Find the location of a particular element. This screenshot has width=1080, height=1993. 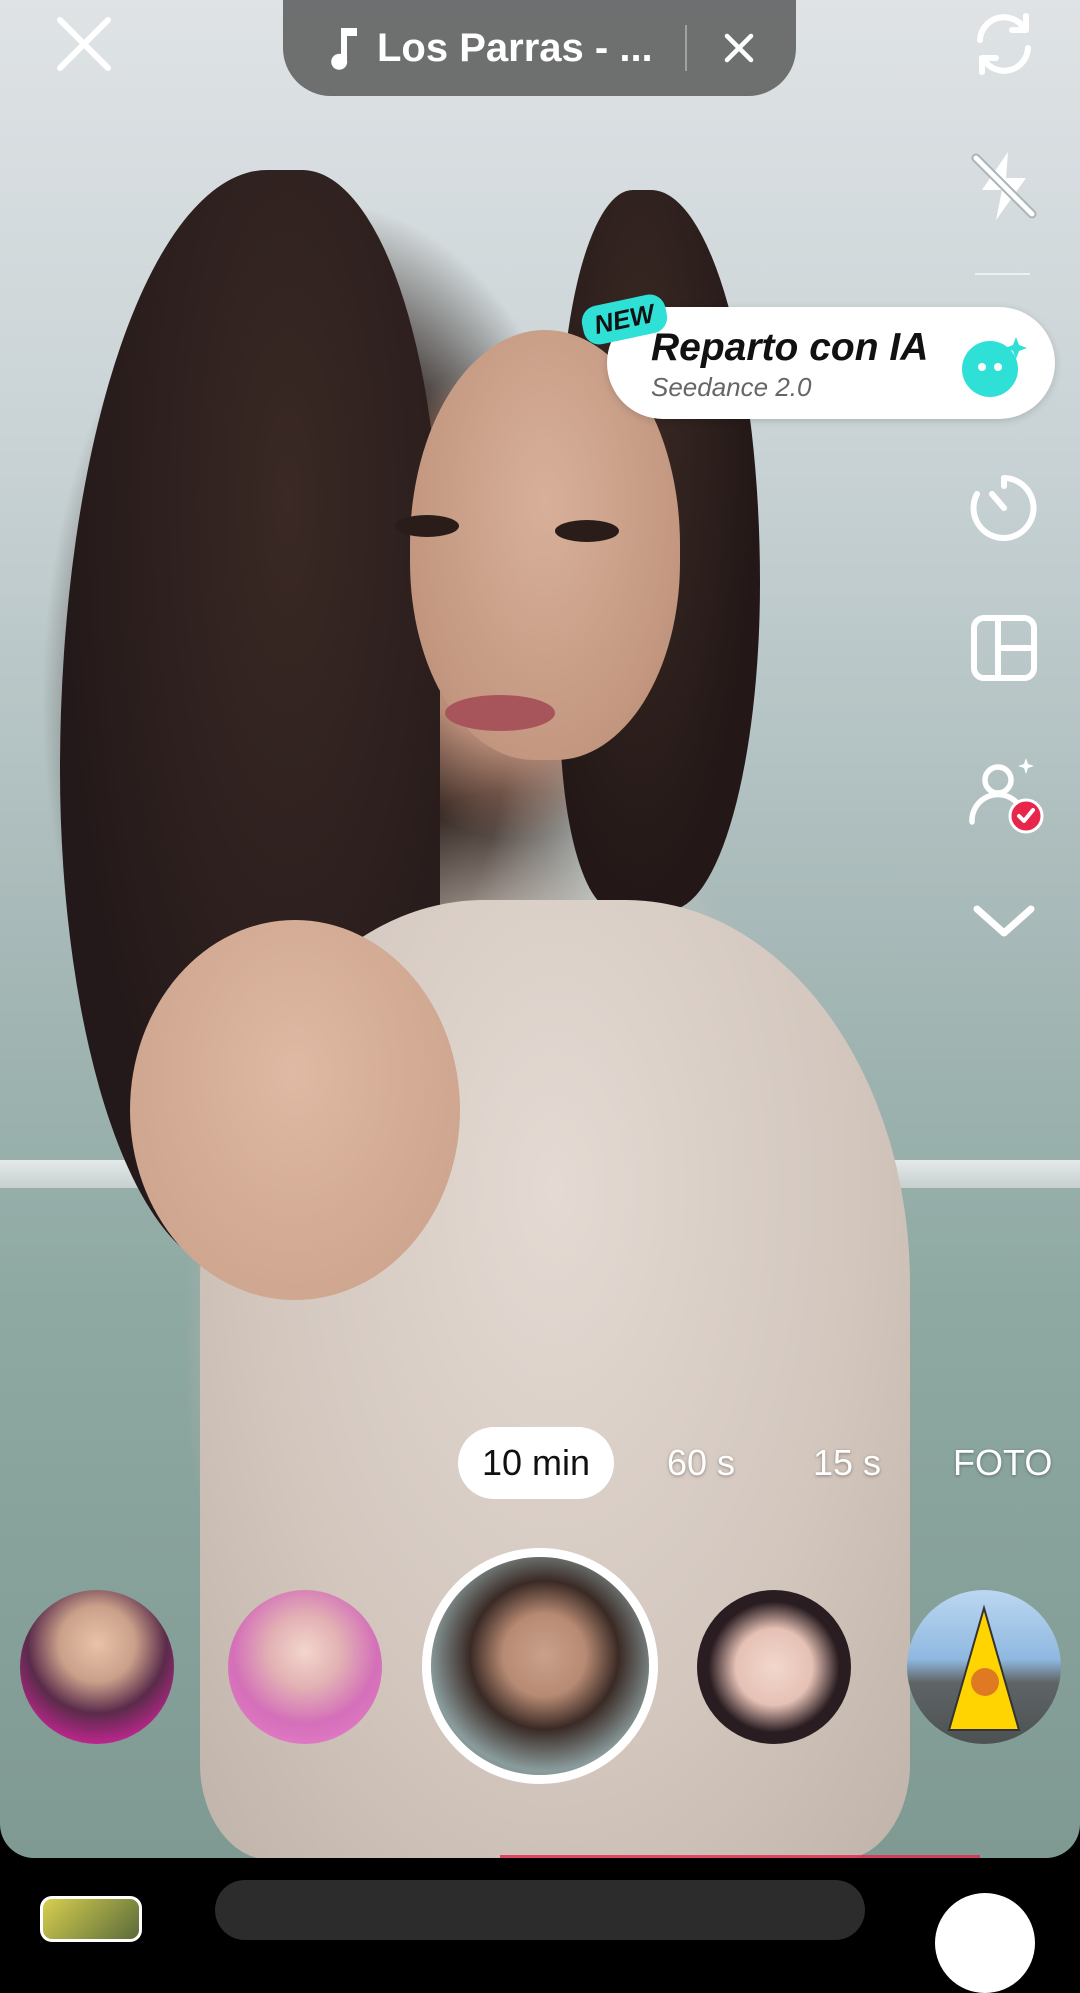

layout-icon is located at coordinates (1004, 648).